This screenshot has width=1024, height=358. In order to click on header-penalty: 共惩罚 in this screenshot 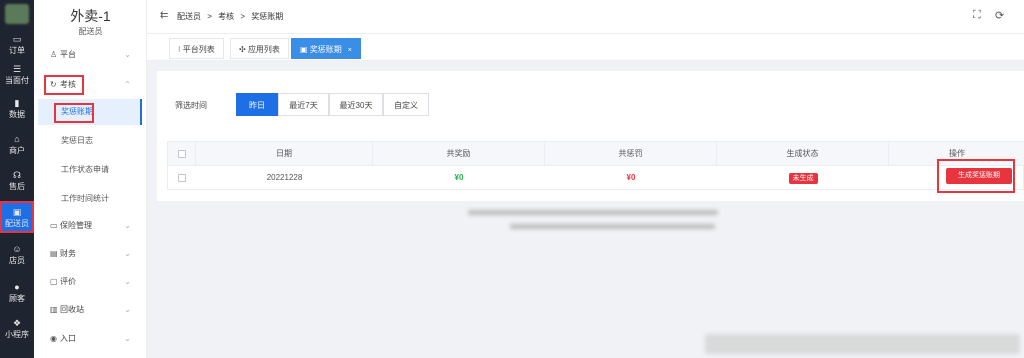, I will do `click(631, 154)`.